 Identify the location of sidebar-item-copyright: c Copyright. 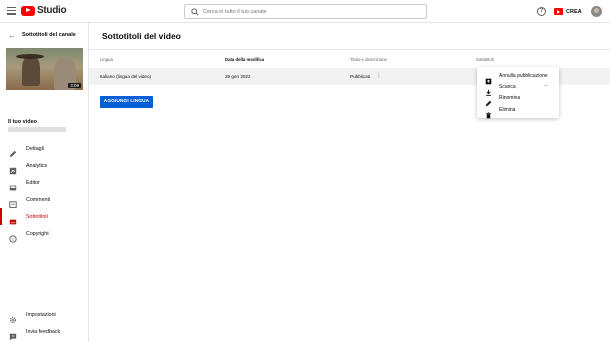
(44, 234).